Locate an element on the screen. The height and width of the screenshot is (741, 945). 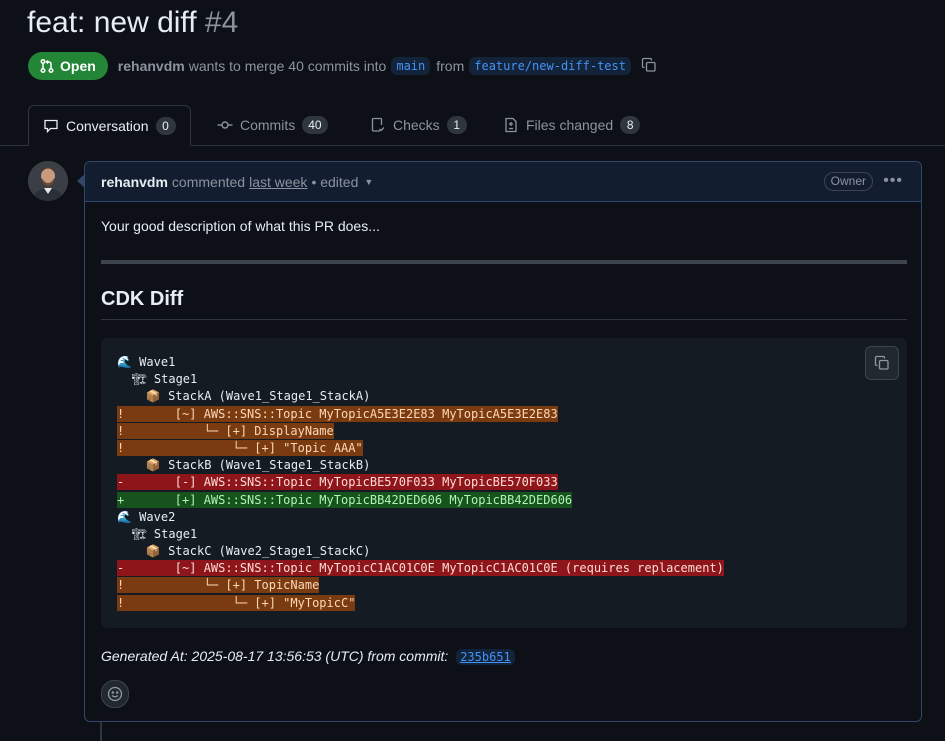
pr-author-link: rehanvdm is located at coordinates (151, 66).